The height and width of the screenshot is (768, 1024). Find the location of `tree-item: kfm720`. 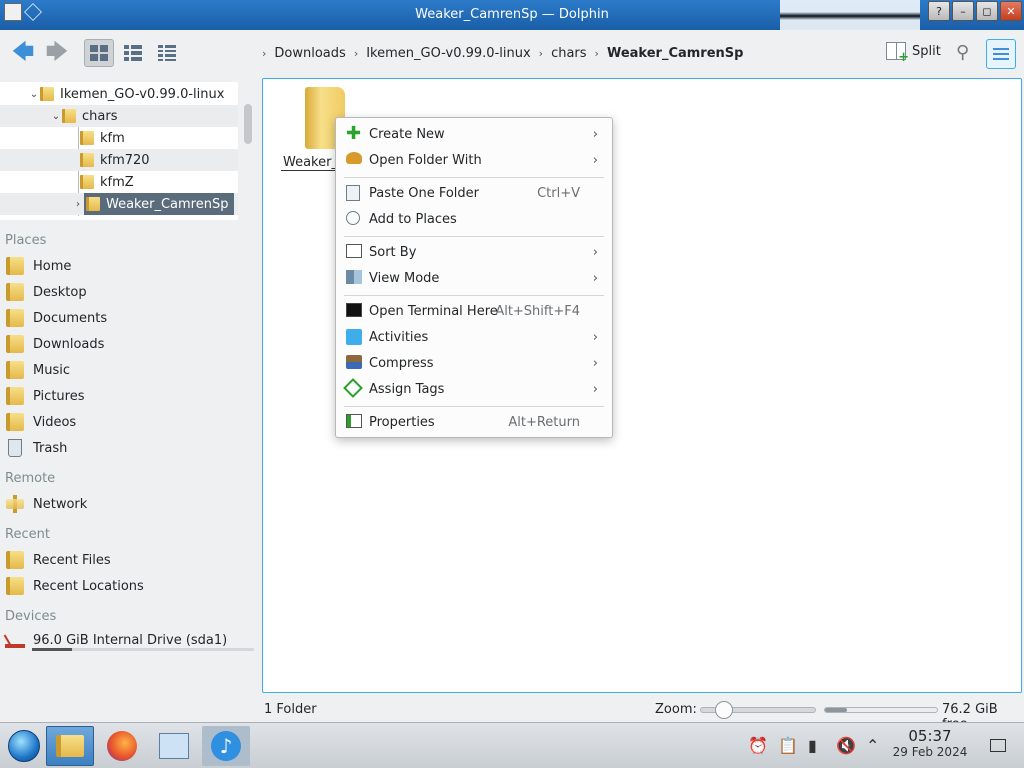

tree-item: kfm720 is located at coordinates (119, 160).